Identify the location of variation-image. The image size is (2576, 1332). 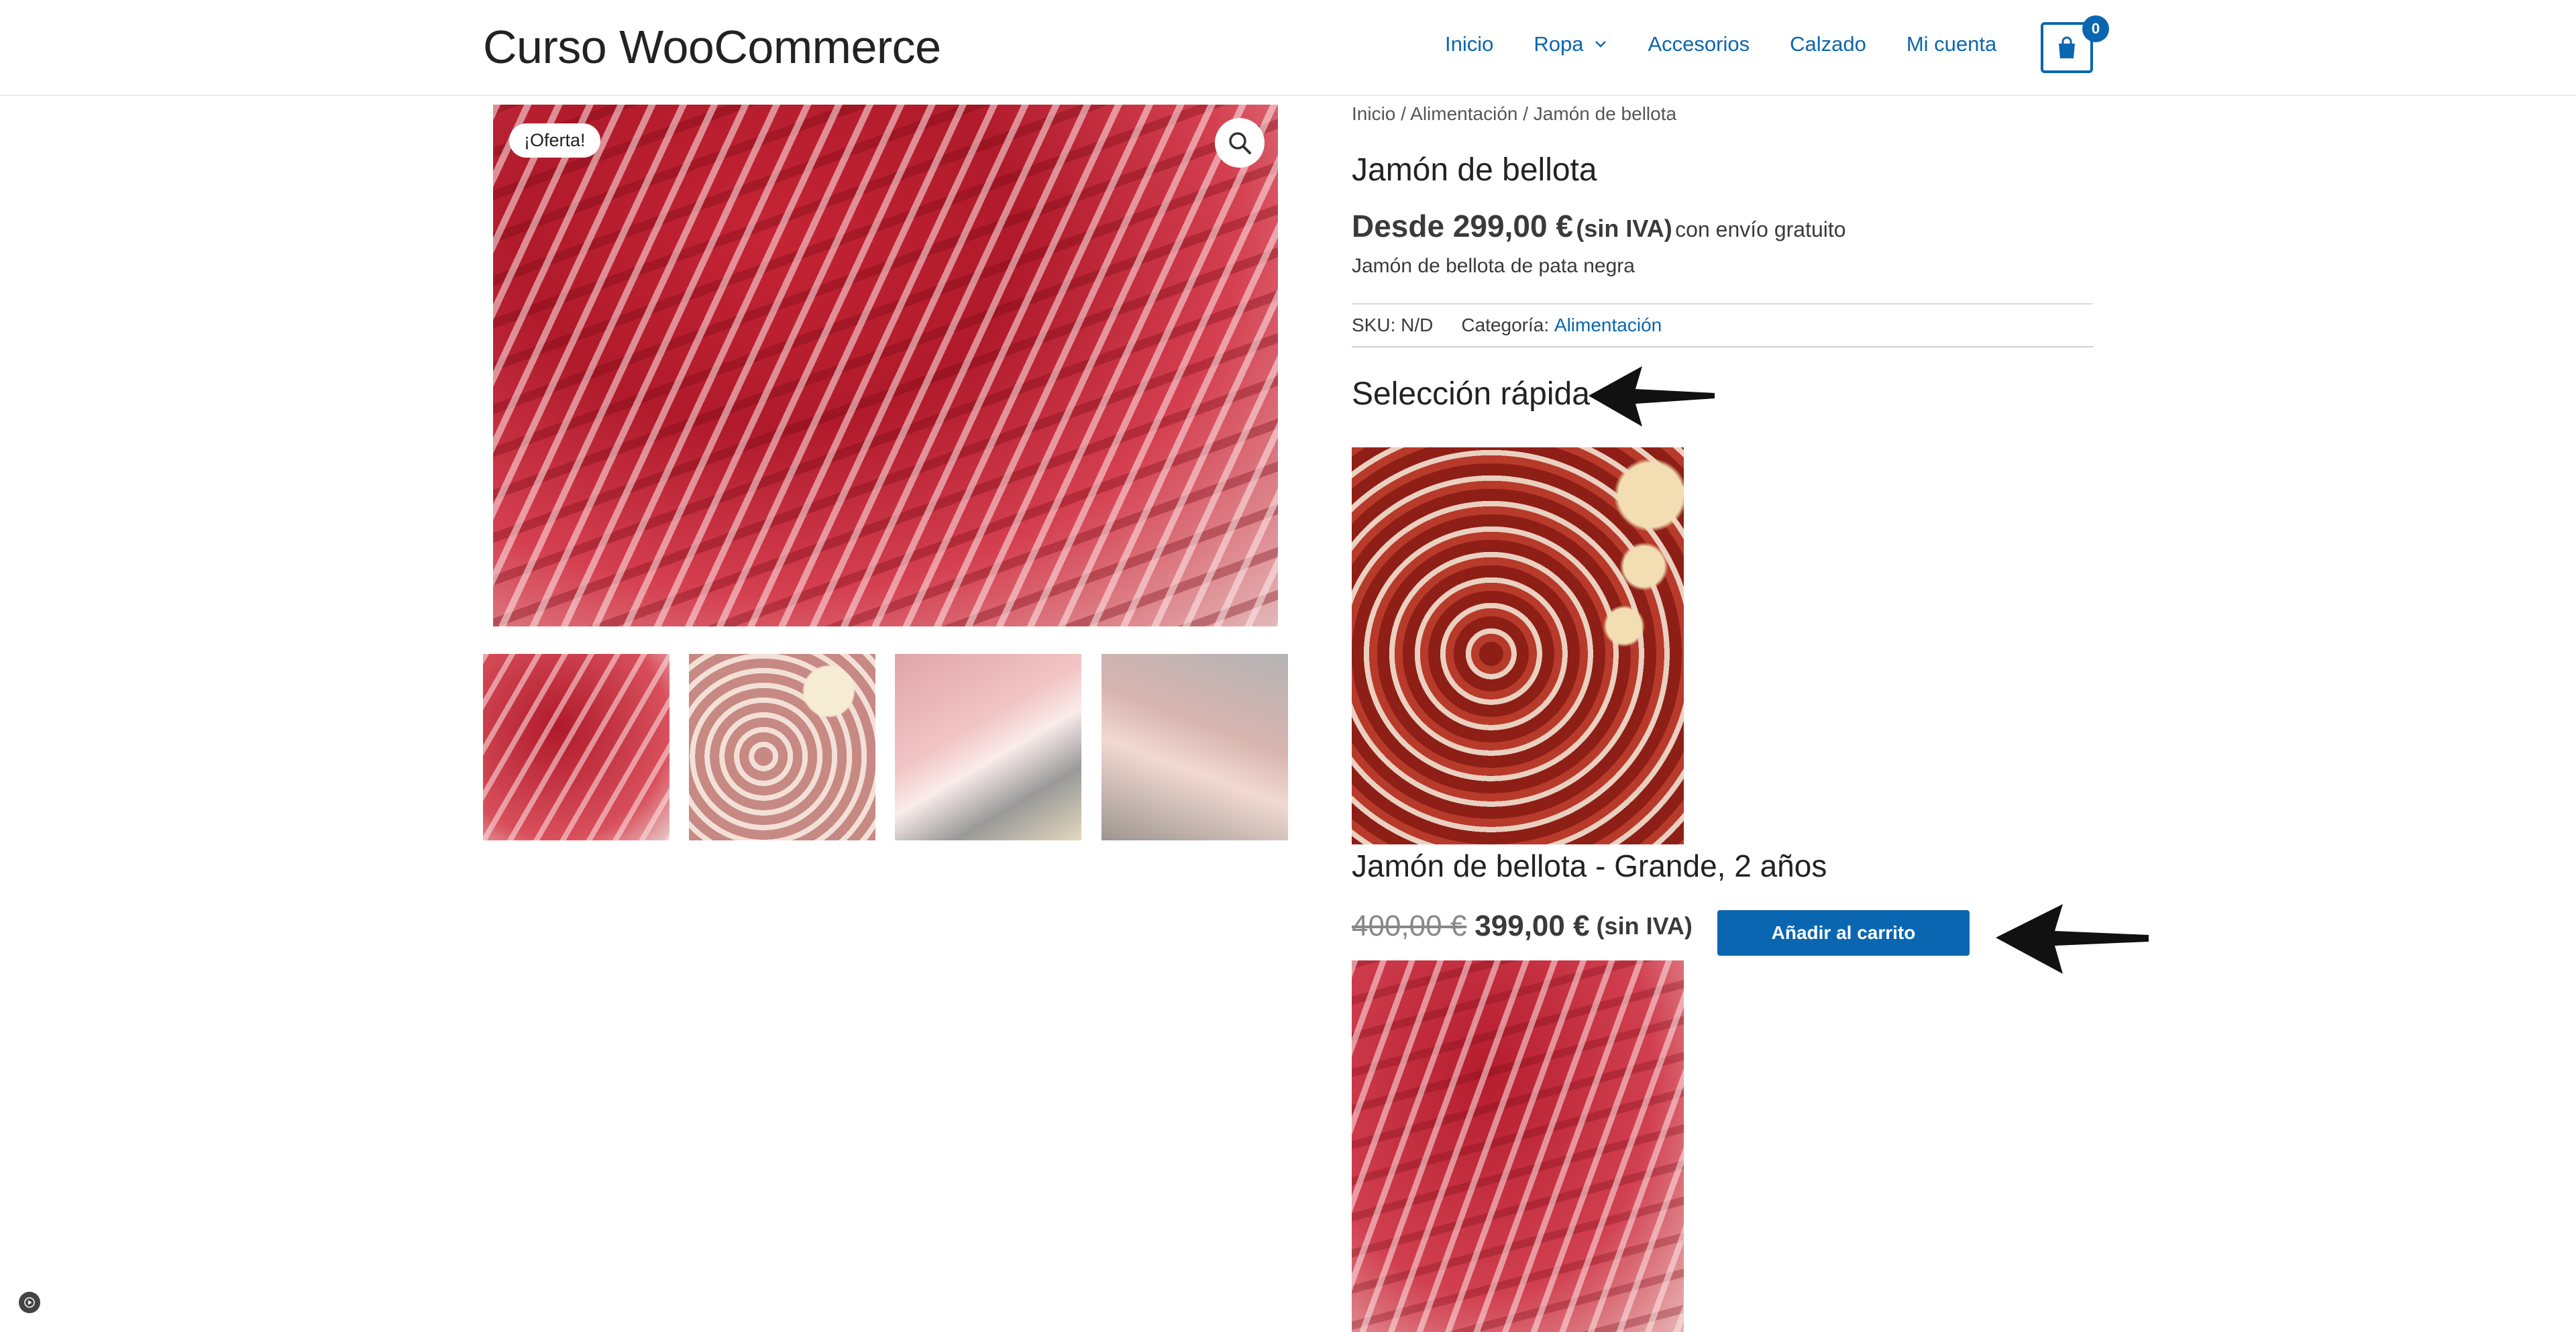
(1518, 645).